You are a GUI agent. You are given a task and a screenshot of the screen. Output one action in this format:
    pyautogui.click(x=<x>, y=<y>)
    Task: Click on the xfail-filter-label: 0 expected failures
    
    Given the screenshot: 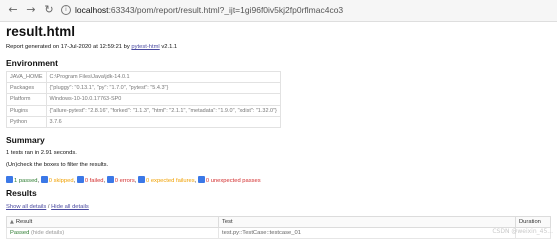 What is the action you would take?
    pyautogui.click(x=170, y=181)
    